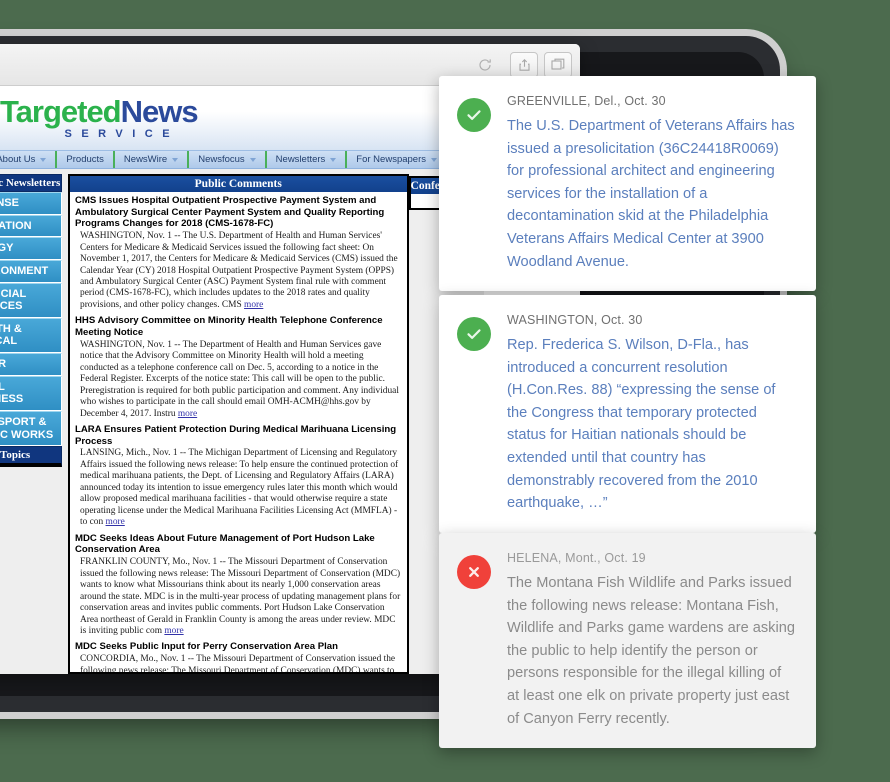 The width and height of the screenshot is (890, 782). I want to click on logo-word-targeted: Targeted, so click(61, 111).